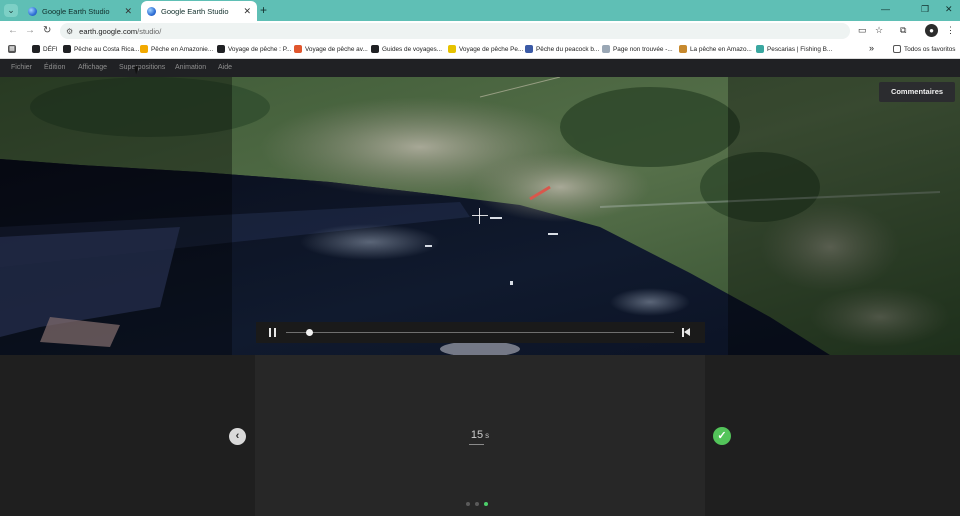  Describe the element at coordinates (108, 31) in the screenshot. I see `url-host: earth.google.com` at that location.